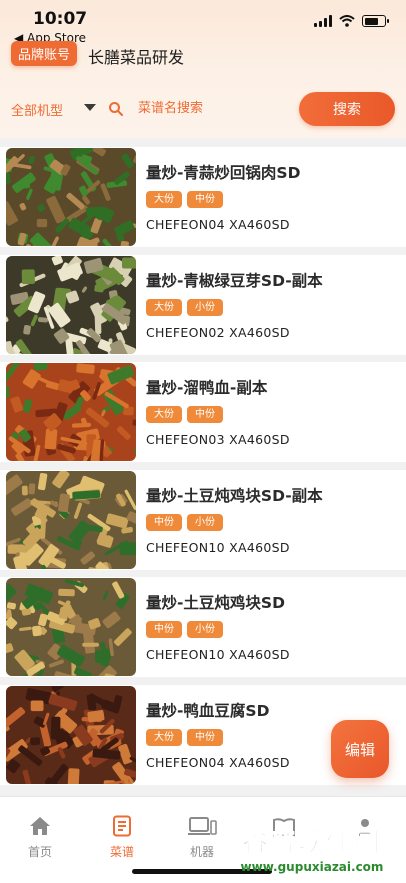 Image resolution: width=406 pixels, height=883 pixels. What do you see at coordinates (234, 495) in the screenshot?
I see `recipe-name: 量炒-土豆炖鸡块SD-副本` at bounding box center [234, 495].